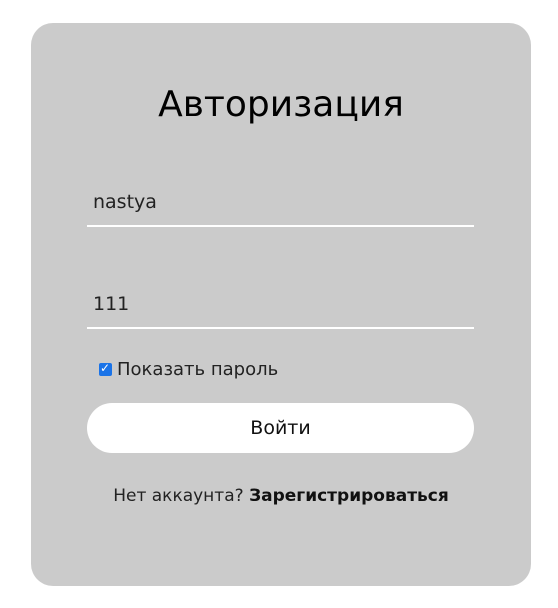  I want to click on password-input, so click(278, 304).